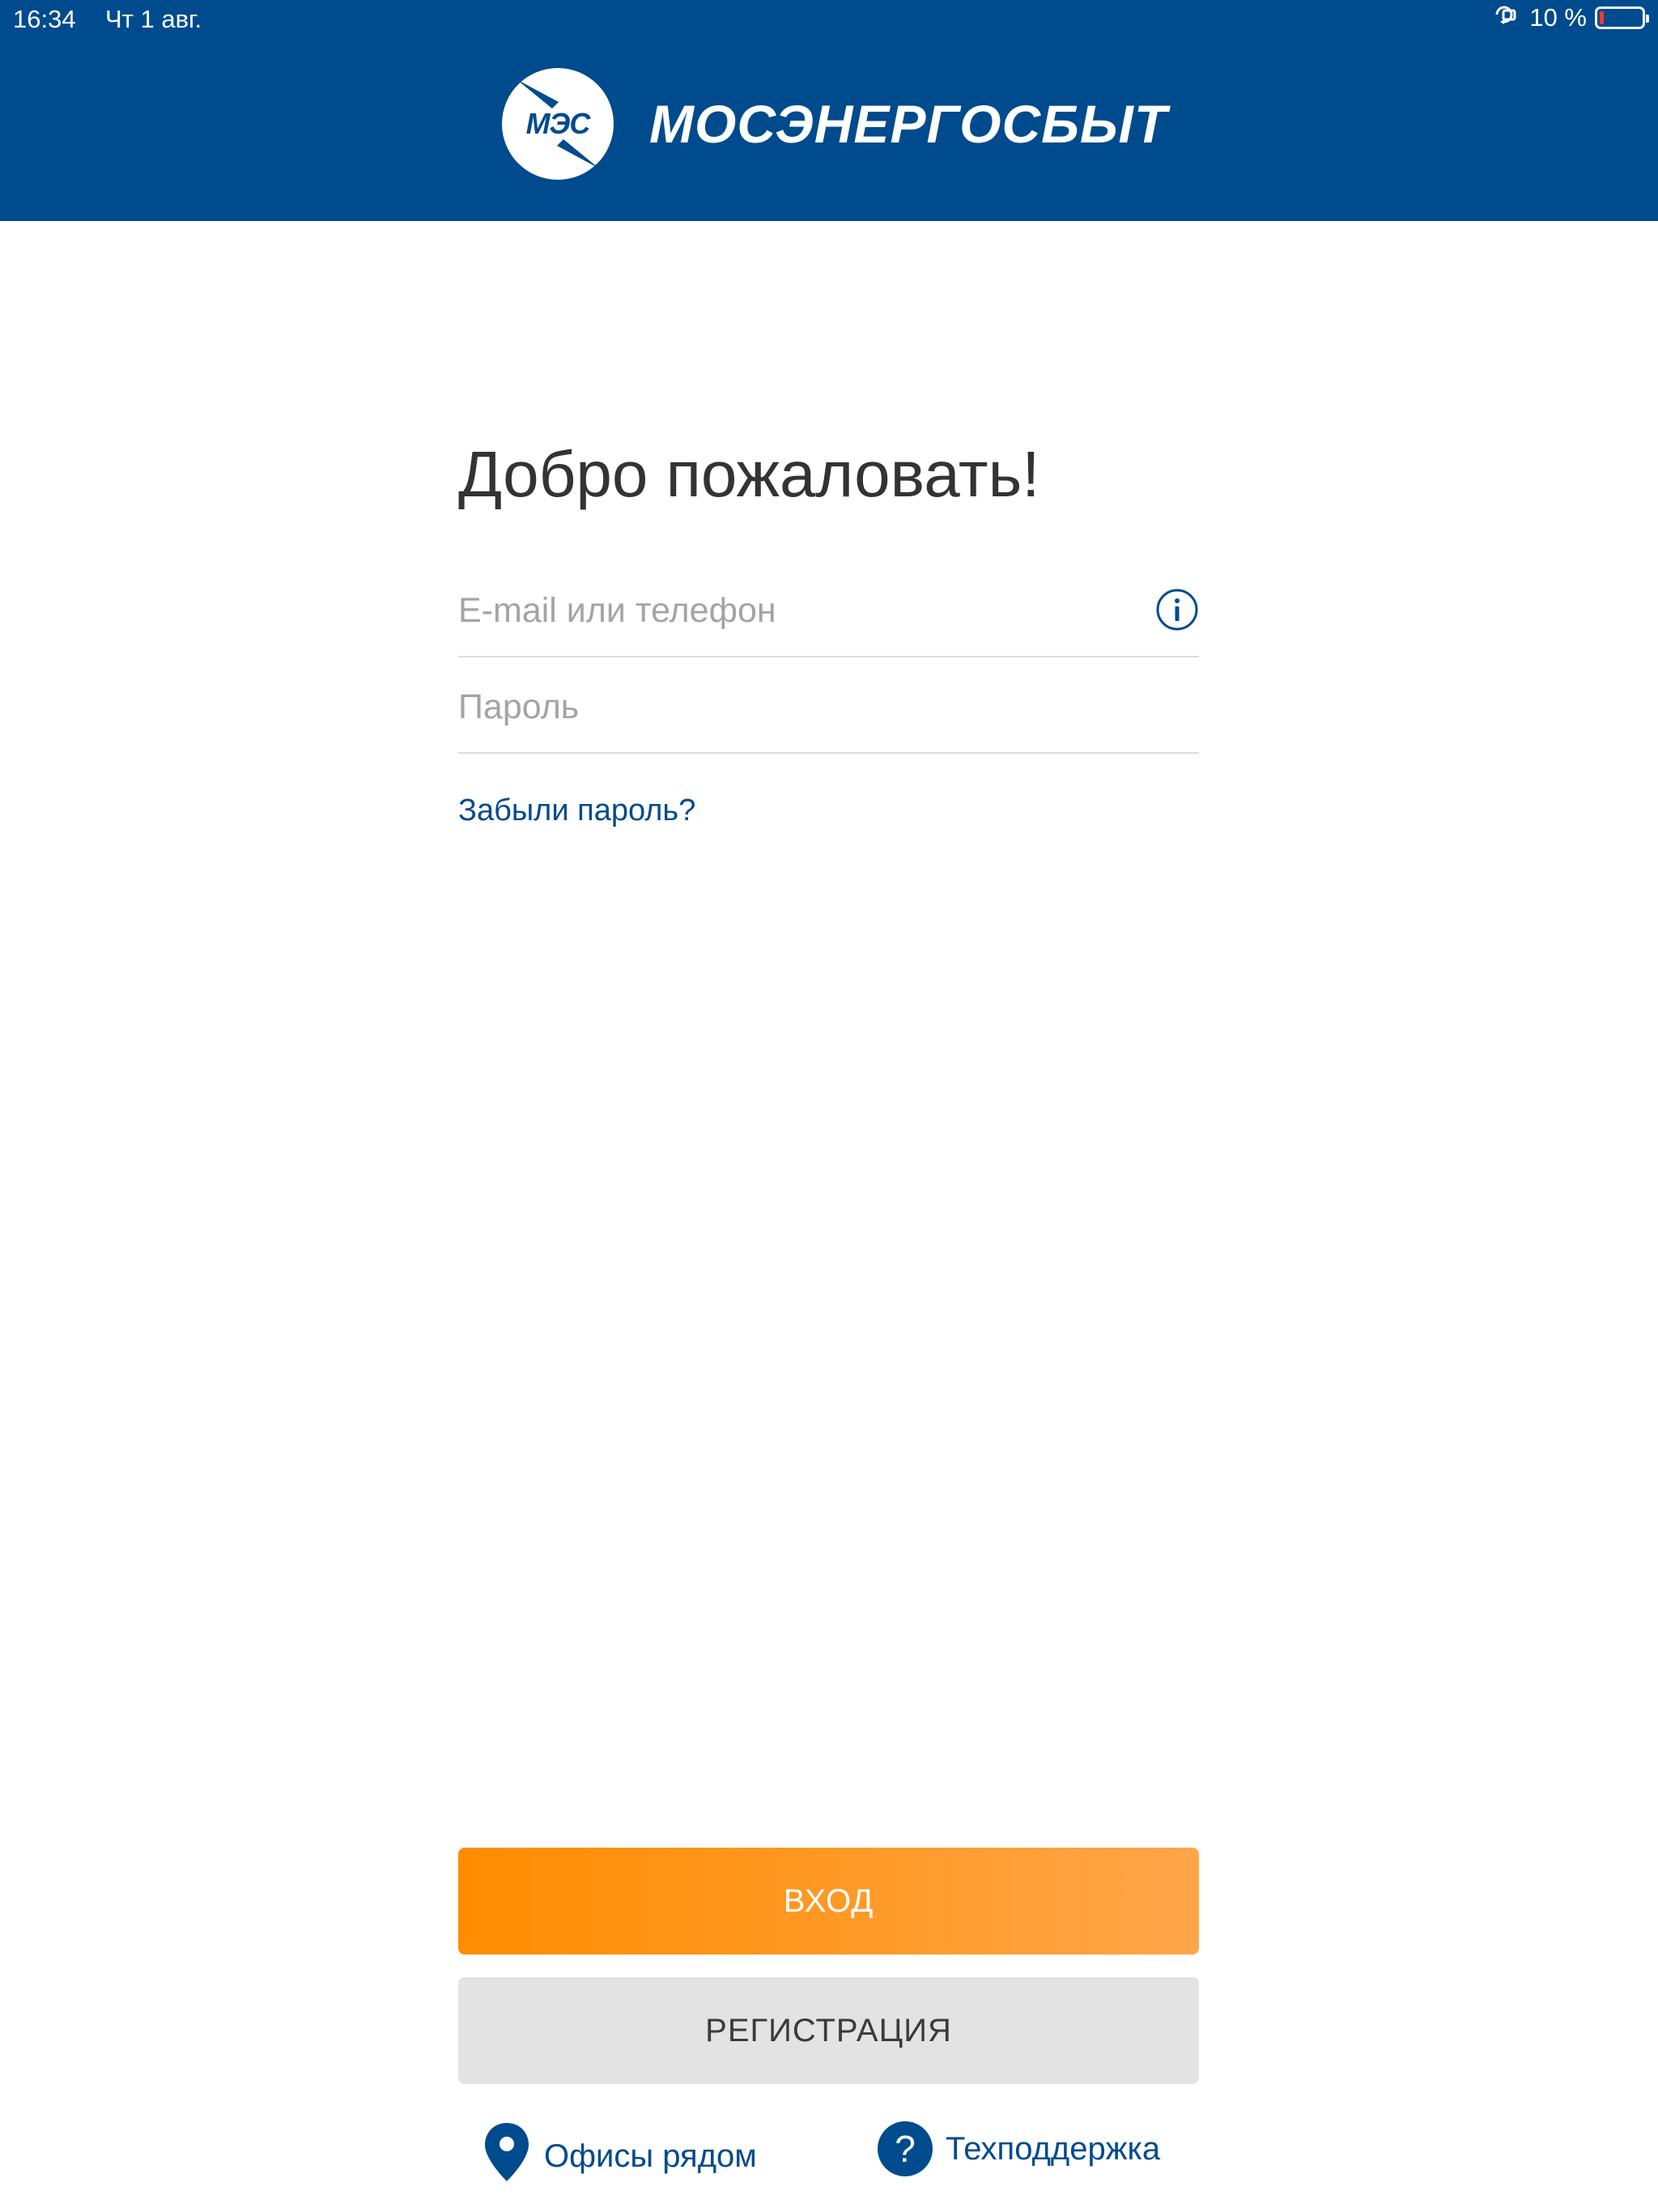 This screenshot has height=2212, width=1658. I want to click on mes-logo: МЭС, so click(558, 124).